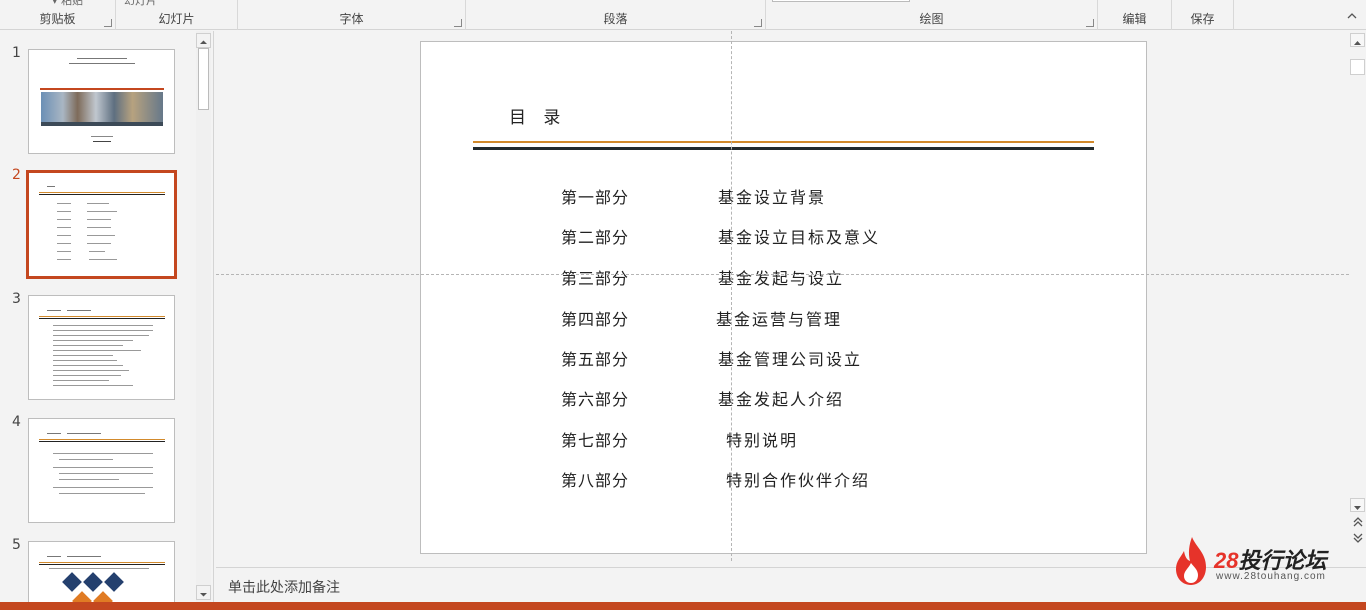 This screenshot has height=610, width=1366. I want to click on watermark: 28投行论坛 www.28touhang.com, so click(1257, 561).